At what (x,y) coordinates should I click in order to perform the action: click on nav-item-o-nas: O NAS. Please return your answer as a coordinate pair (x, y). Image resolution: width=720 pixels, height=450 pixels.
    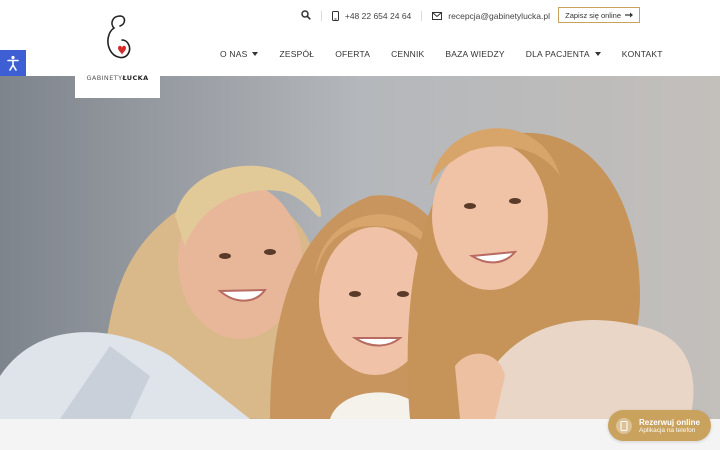
    Looking at the image, I should click on (239, 54).